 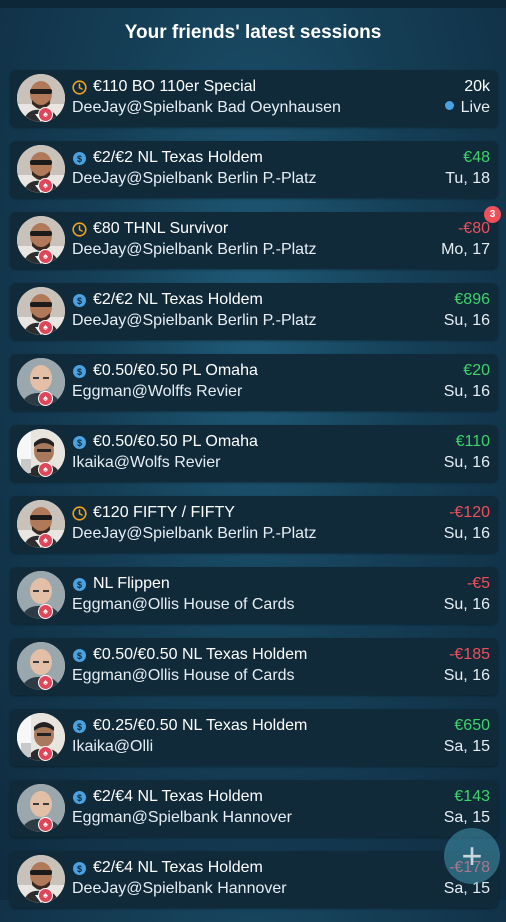 What do you see at coordinates (179, 888) in the screenshot?
I see `session-player-location: DeeJay@Spielbank Hannover` at bounding box center [179, 888].